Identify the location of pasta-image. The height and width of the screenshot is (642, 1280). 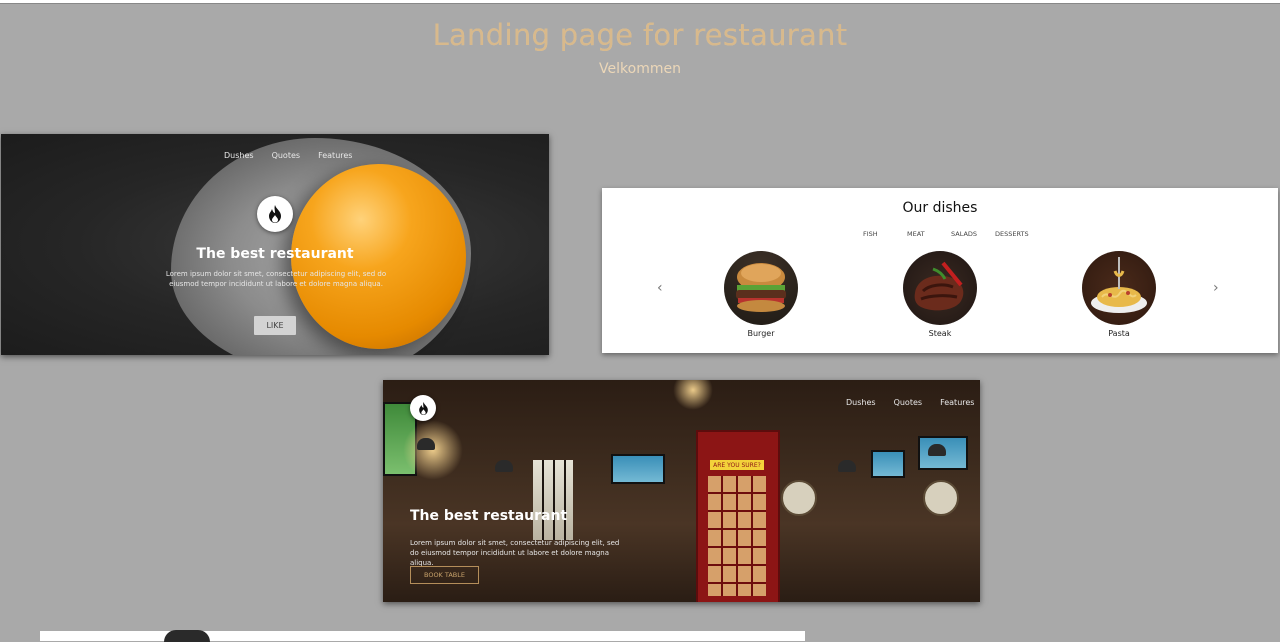
(1119, 288).